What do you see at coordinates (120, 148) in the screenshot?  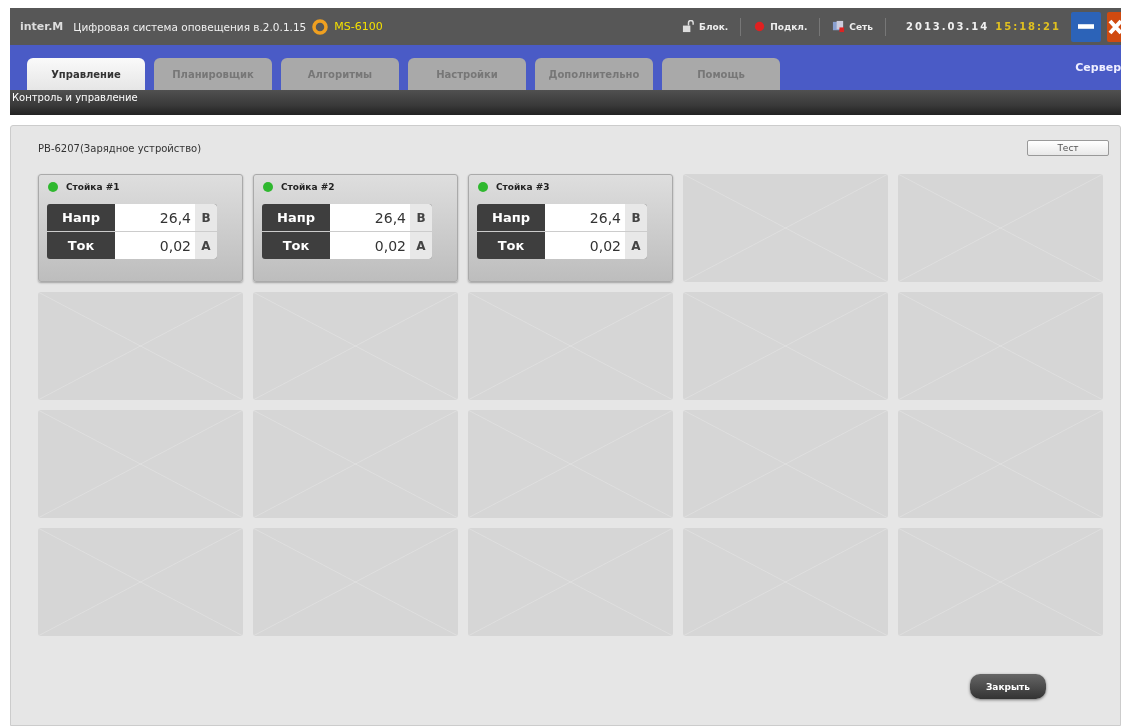 I see `device-title: PB-6207(Зарядное устройство)` at bounding box center [120, 148].